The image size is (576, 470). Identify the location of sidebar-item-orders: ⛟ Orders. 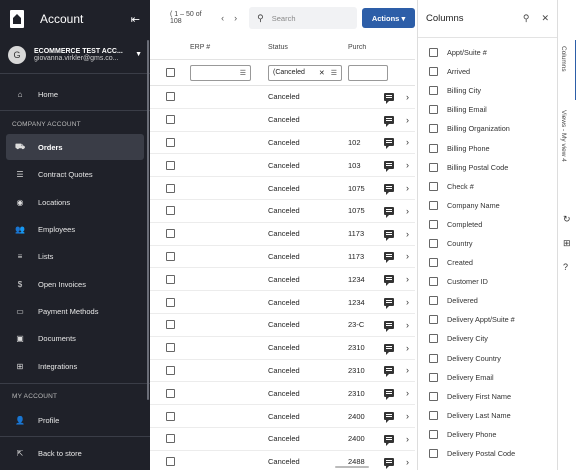
(75, 147).